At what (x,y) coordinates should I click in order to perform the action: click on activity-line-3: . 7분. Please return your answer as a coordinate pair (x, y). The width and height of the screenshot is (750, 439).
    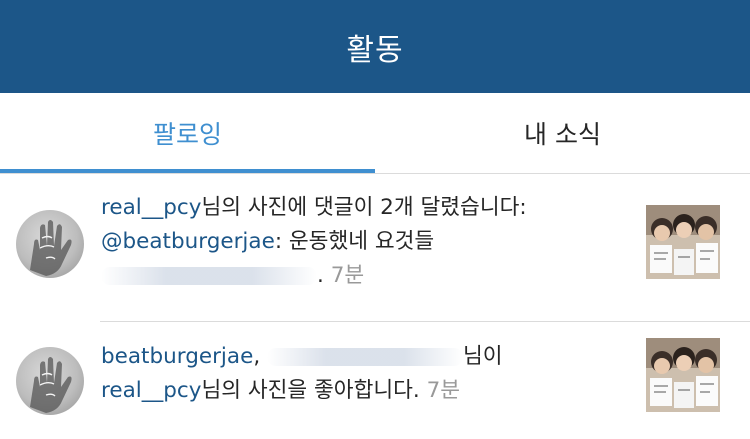
    Looking at the image, I should click on (366, 276).